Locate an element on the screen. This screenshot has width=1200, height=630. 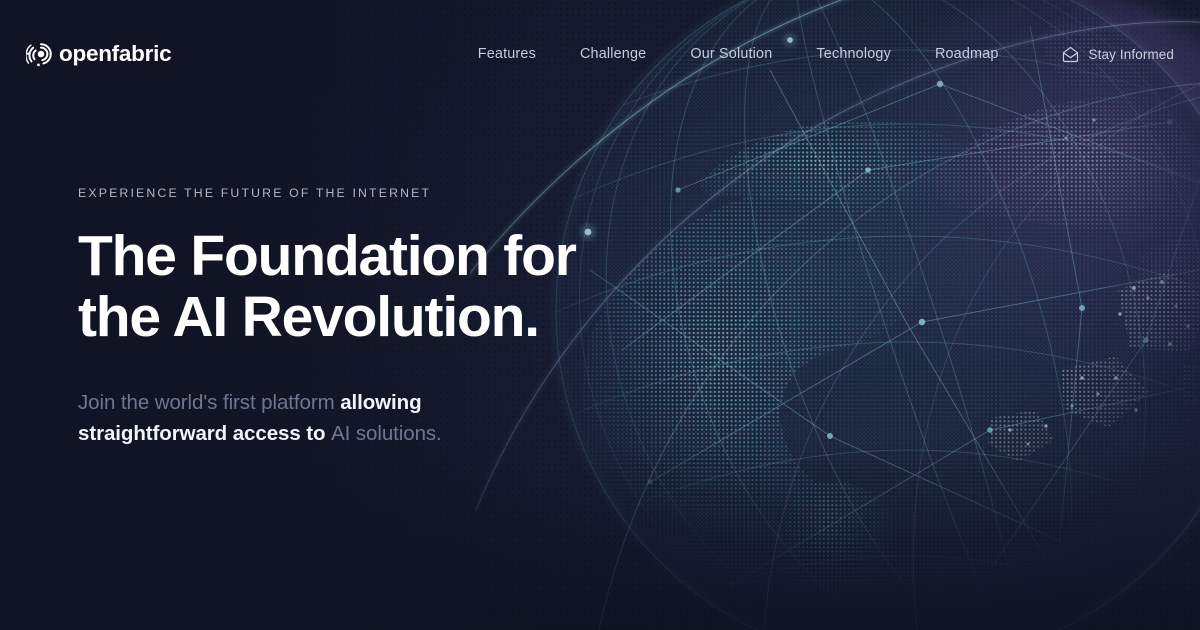
nav-item-challenge: Challenge is located at coordinates (613, 54).